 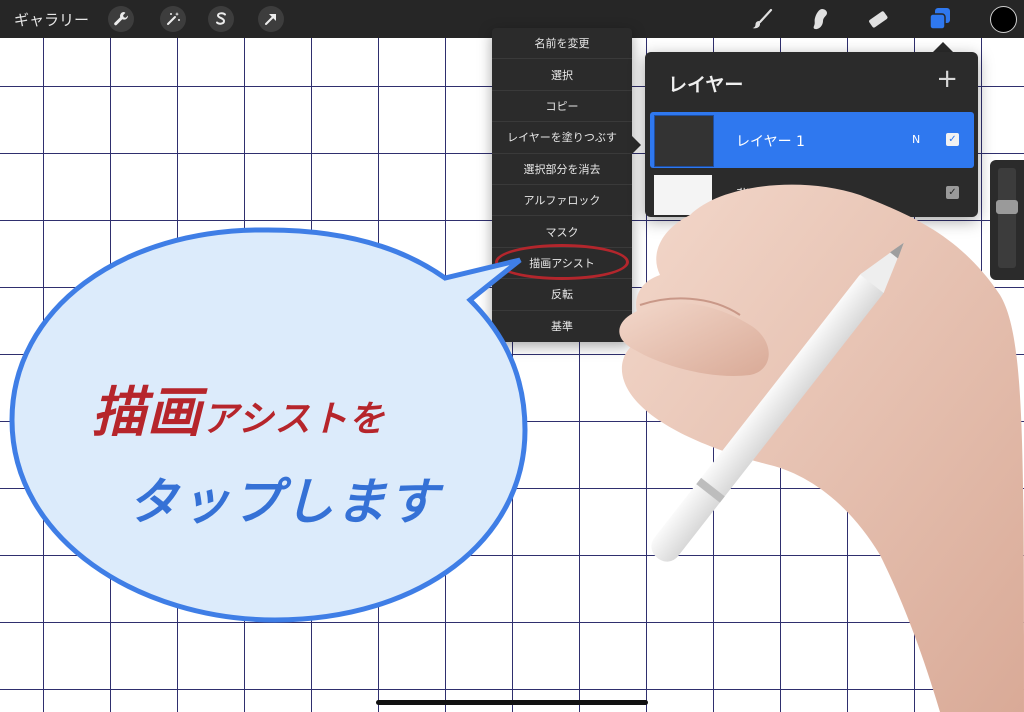 I want to click on menu-pointer, so click(x=636, y=145).